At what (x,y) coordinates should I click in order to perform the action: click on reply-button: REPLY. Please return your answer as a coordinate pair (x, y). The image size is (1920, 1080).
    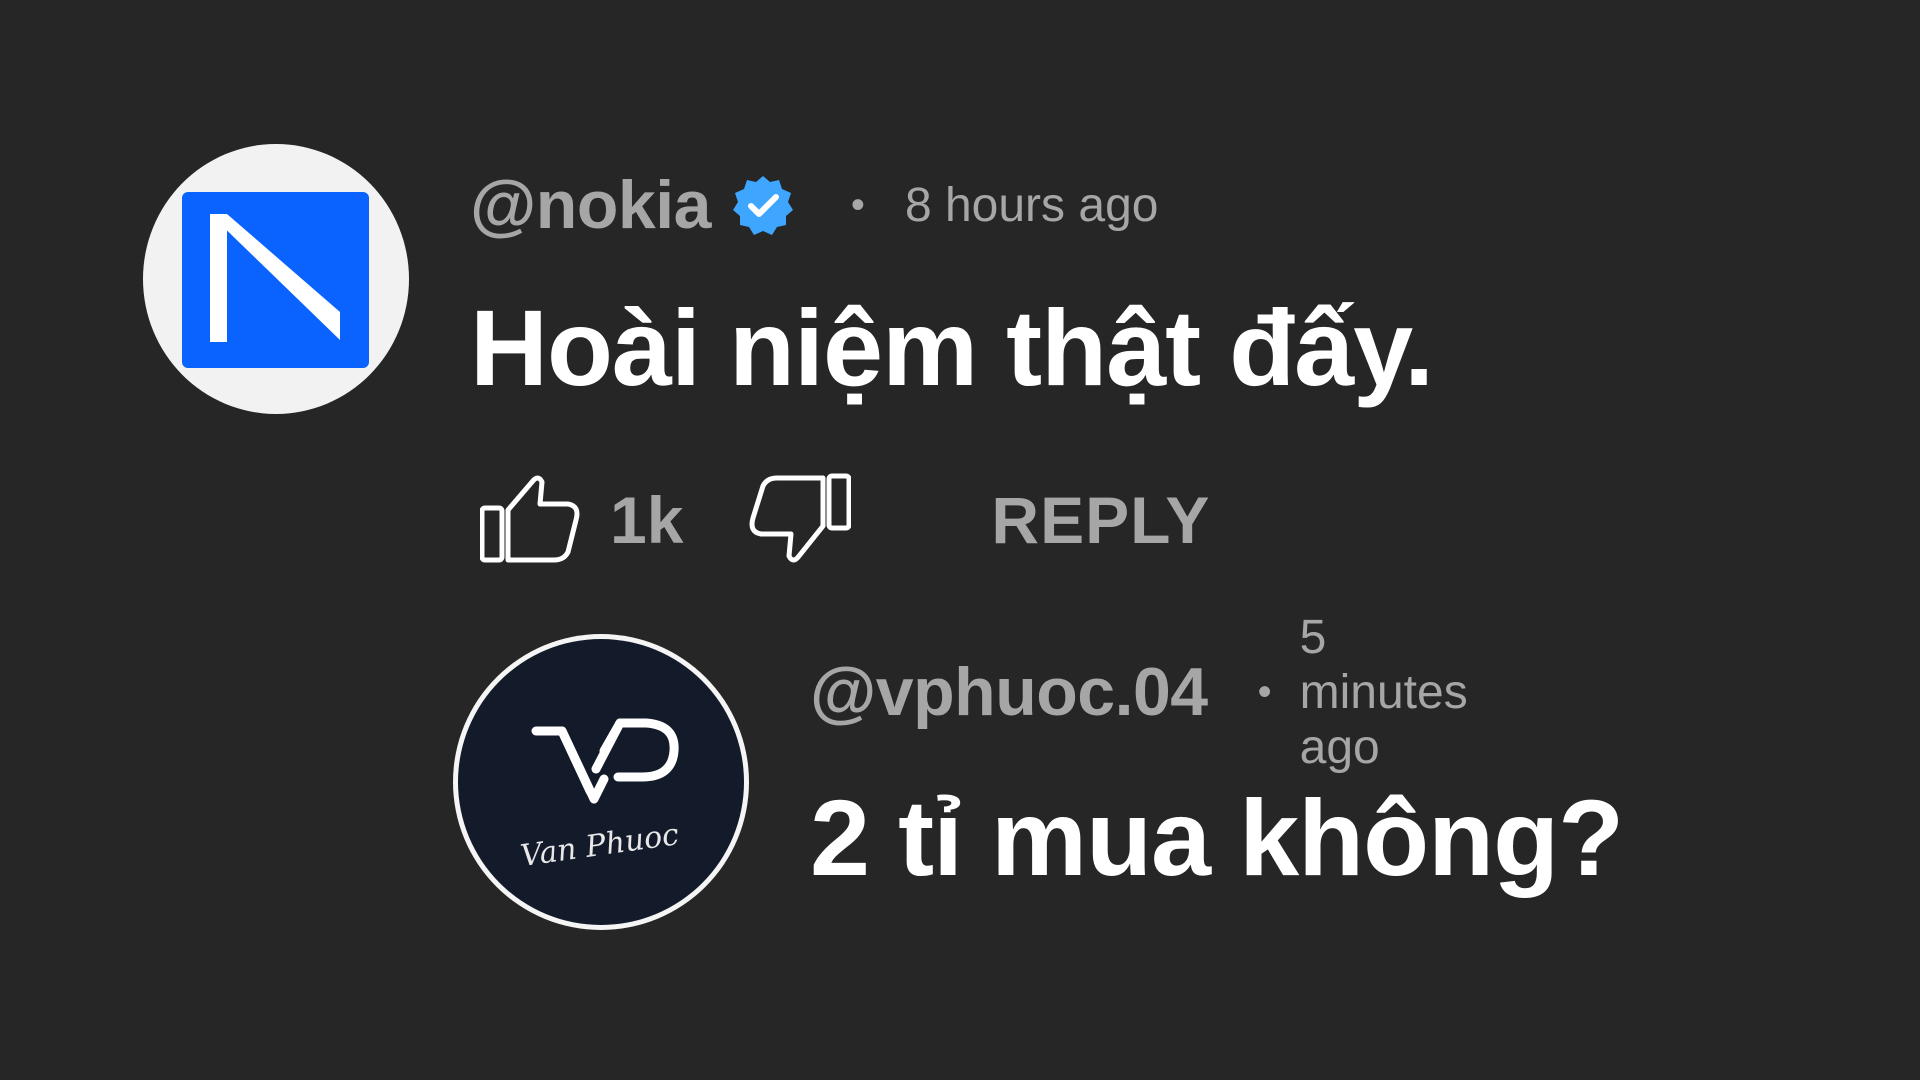
    Looking at the image, I should click on (1100, 520).